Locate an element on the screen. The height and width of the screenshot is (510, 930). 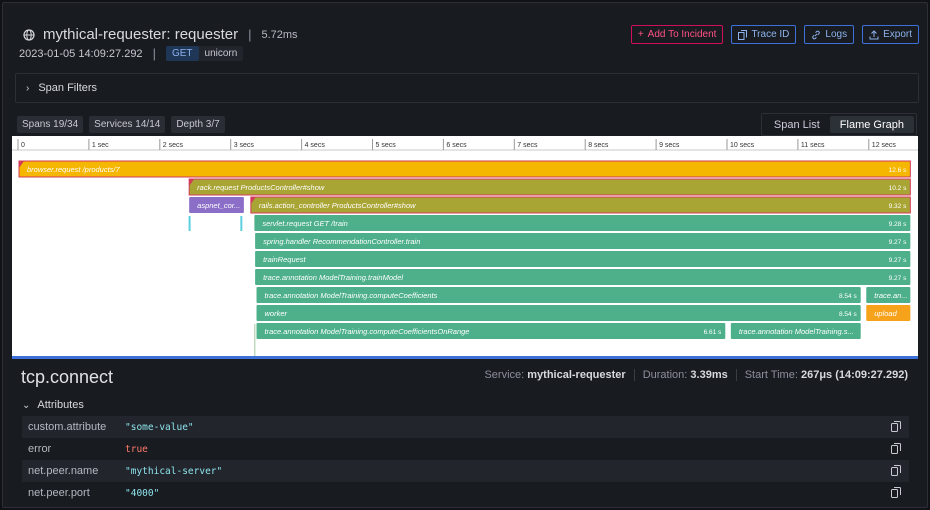
spans-stat: Spans 19/34 is located at coordinates (50, 124).